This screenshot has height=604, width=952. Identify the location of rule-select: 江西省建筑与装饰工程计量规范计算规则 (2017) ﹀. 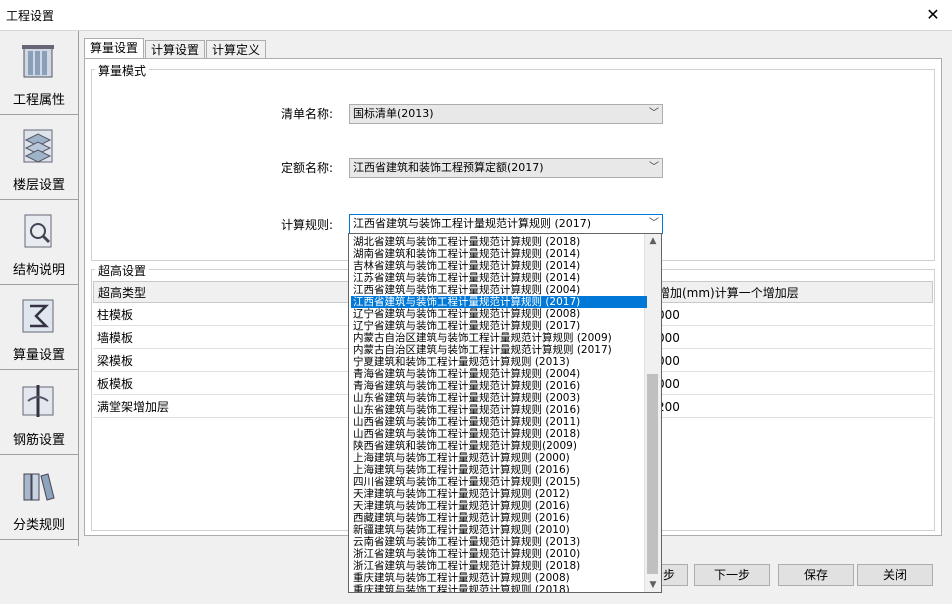
(506, 224).